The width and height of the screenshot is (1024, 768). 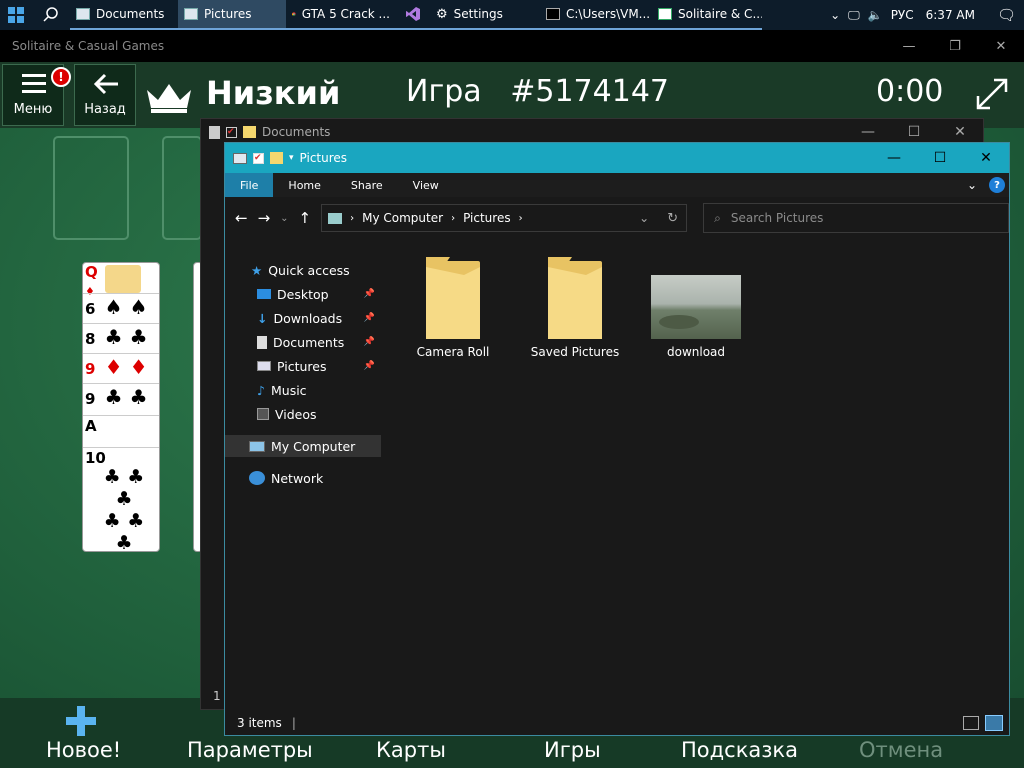 What do you see at coordinates (994, 723) in the screenshot?
I see `large-icons-view-icon` at bounding box center [994, 723].